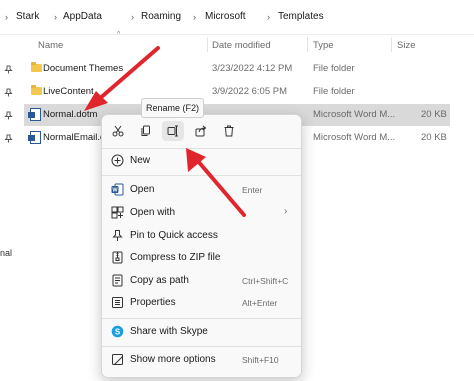  What do you see at coordinates (27, 16) in the screenshot?
I see `breadcrumb-item-stark: Stark` at bounding box center [27, 16].